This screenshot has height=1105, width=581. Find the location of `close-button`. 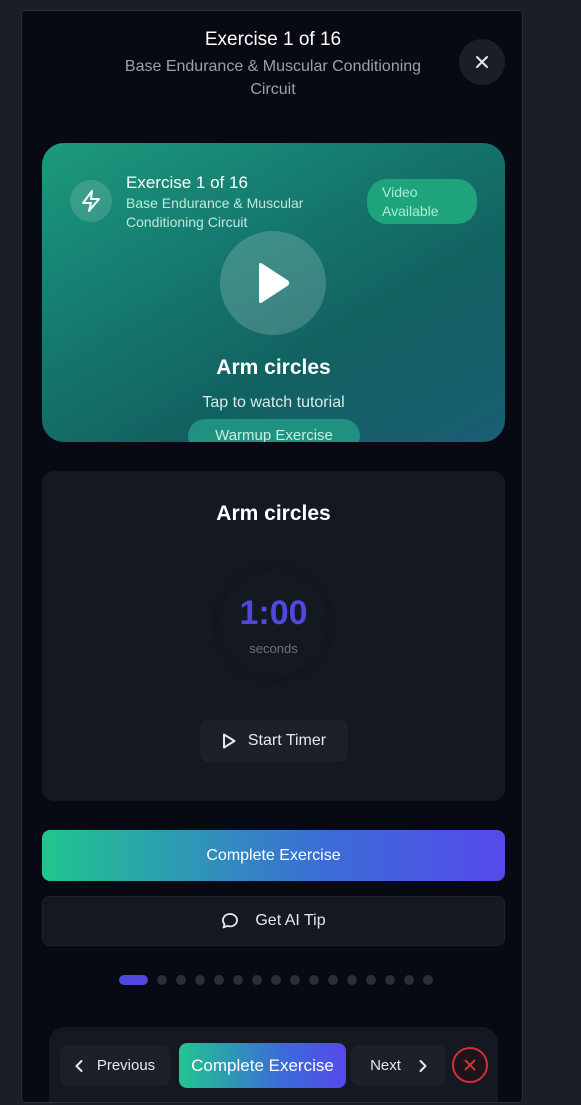

close-button is located at coordinates (482, 62).